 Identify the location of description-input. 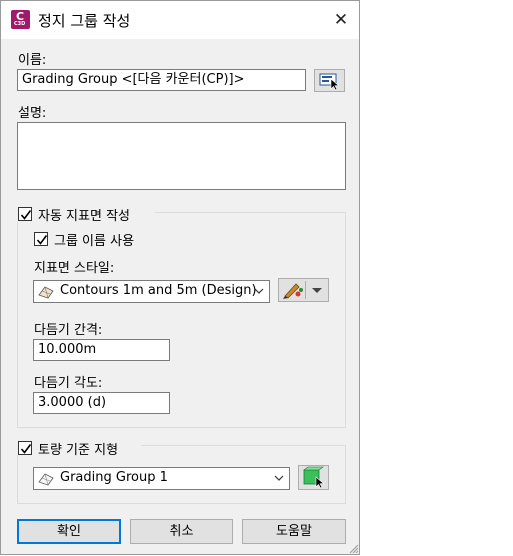
(181, 156).